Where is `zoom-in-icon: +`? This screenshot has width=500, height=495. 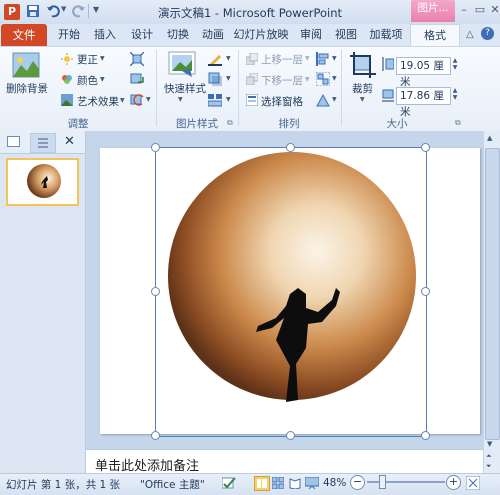
zoom-in-icon: + is located at coordinates (453, 482).